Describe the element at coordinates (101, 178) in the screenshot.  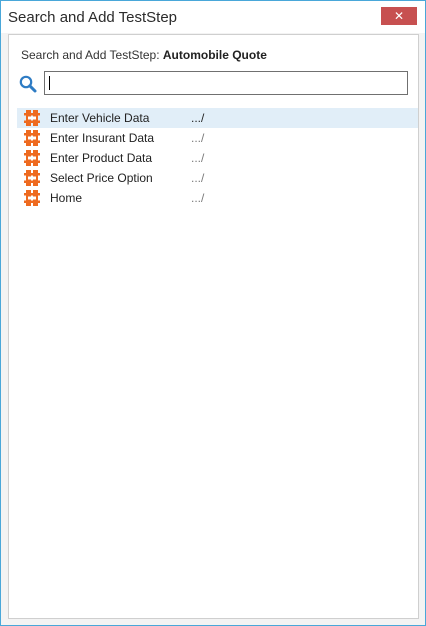
I see `result-name: Select Price Option` at that location.